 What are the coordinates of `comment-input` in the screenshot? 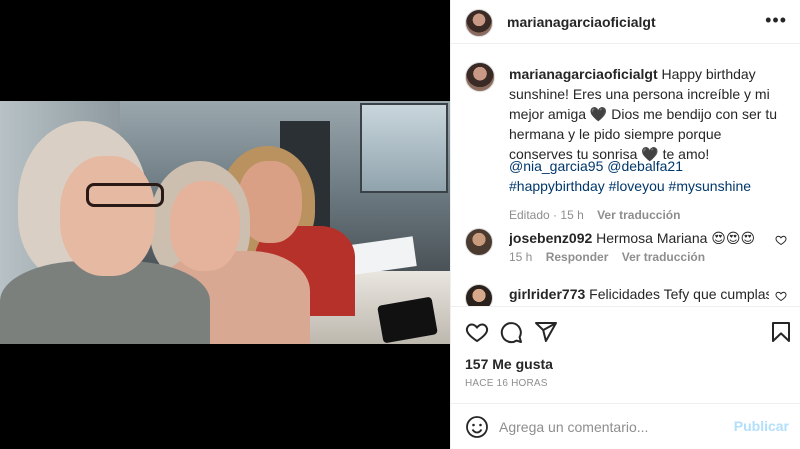 It's located at (614, 427).